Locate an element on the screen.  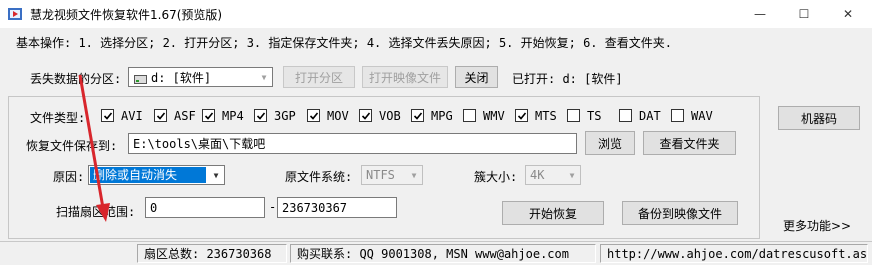
file-type-label: 文件类型: is located at coordinates (58, 118).